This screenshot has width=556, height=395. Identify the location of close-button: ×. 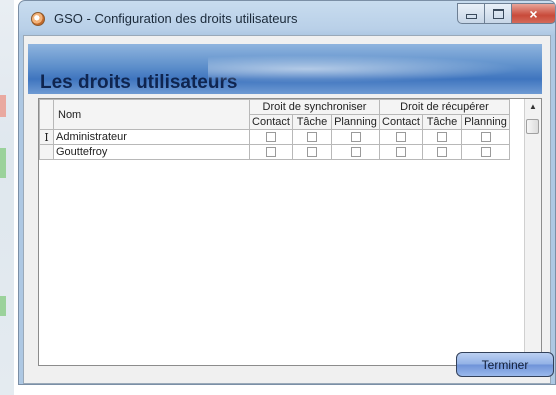
(533, 13).